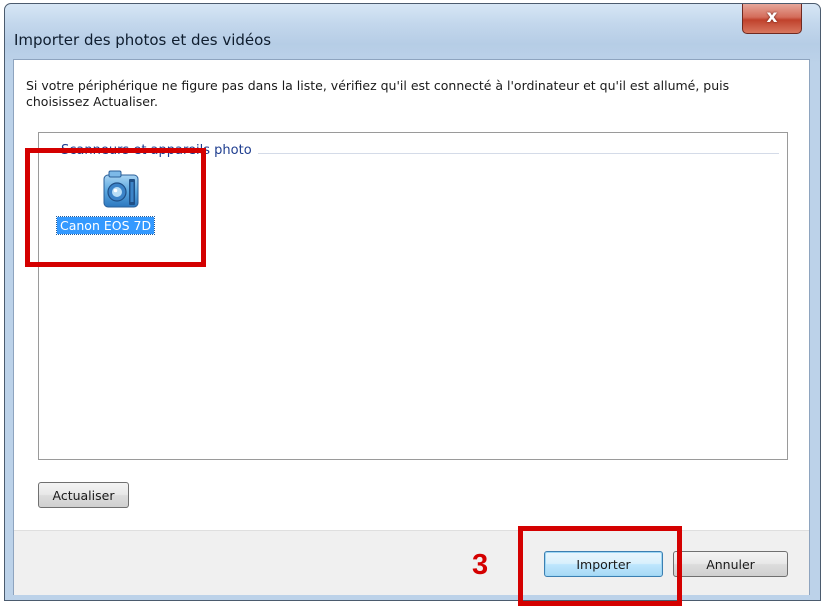  What do you see at coordinates (603, 564) in the screenshot?
I see `import-button: Importer` at bounding box center [603, 564].